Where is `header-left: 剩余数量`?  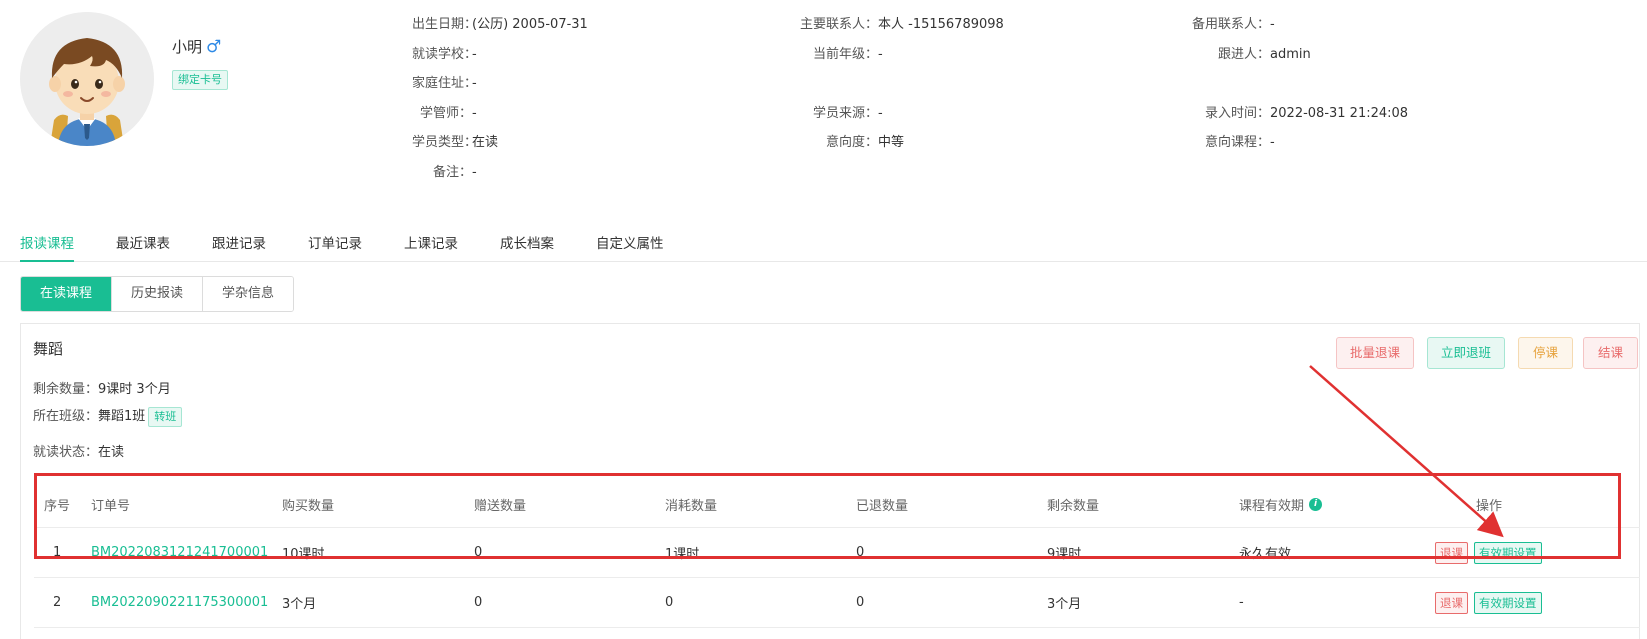
header-left: 剩余数量 is located at coordinates (1073, 506).